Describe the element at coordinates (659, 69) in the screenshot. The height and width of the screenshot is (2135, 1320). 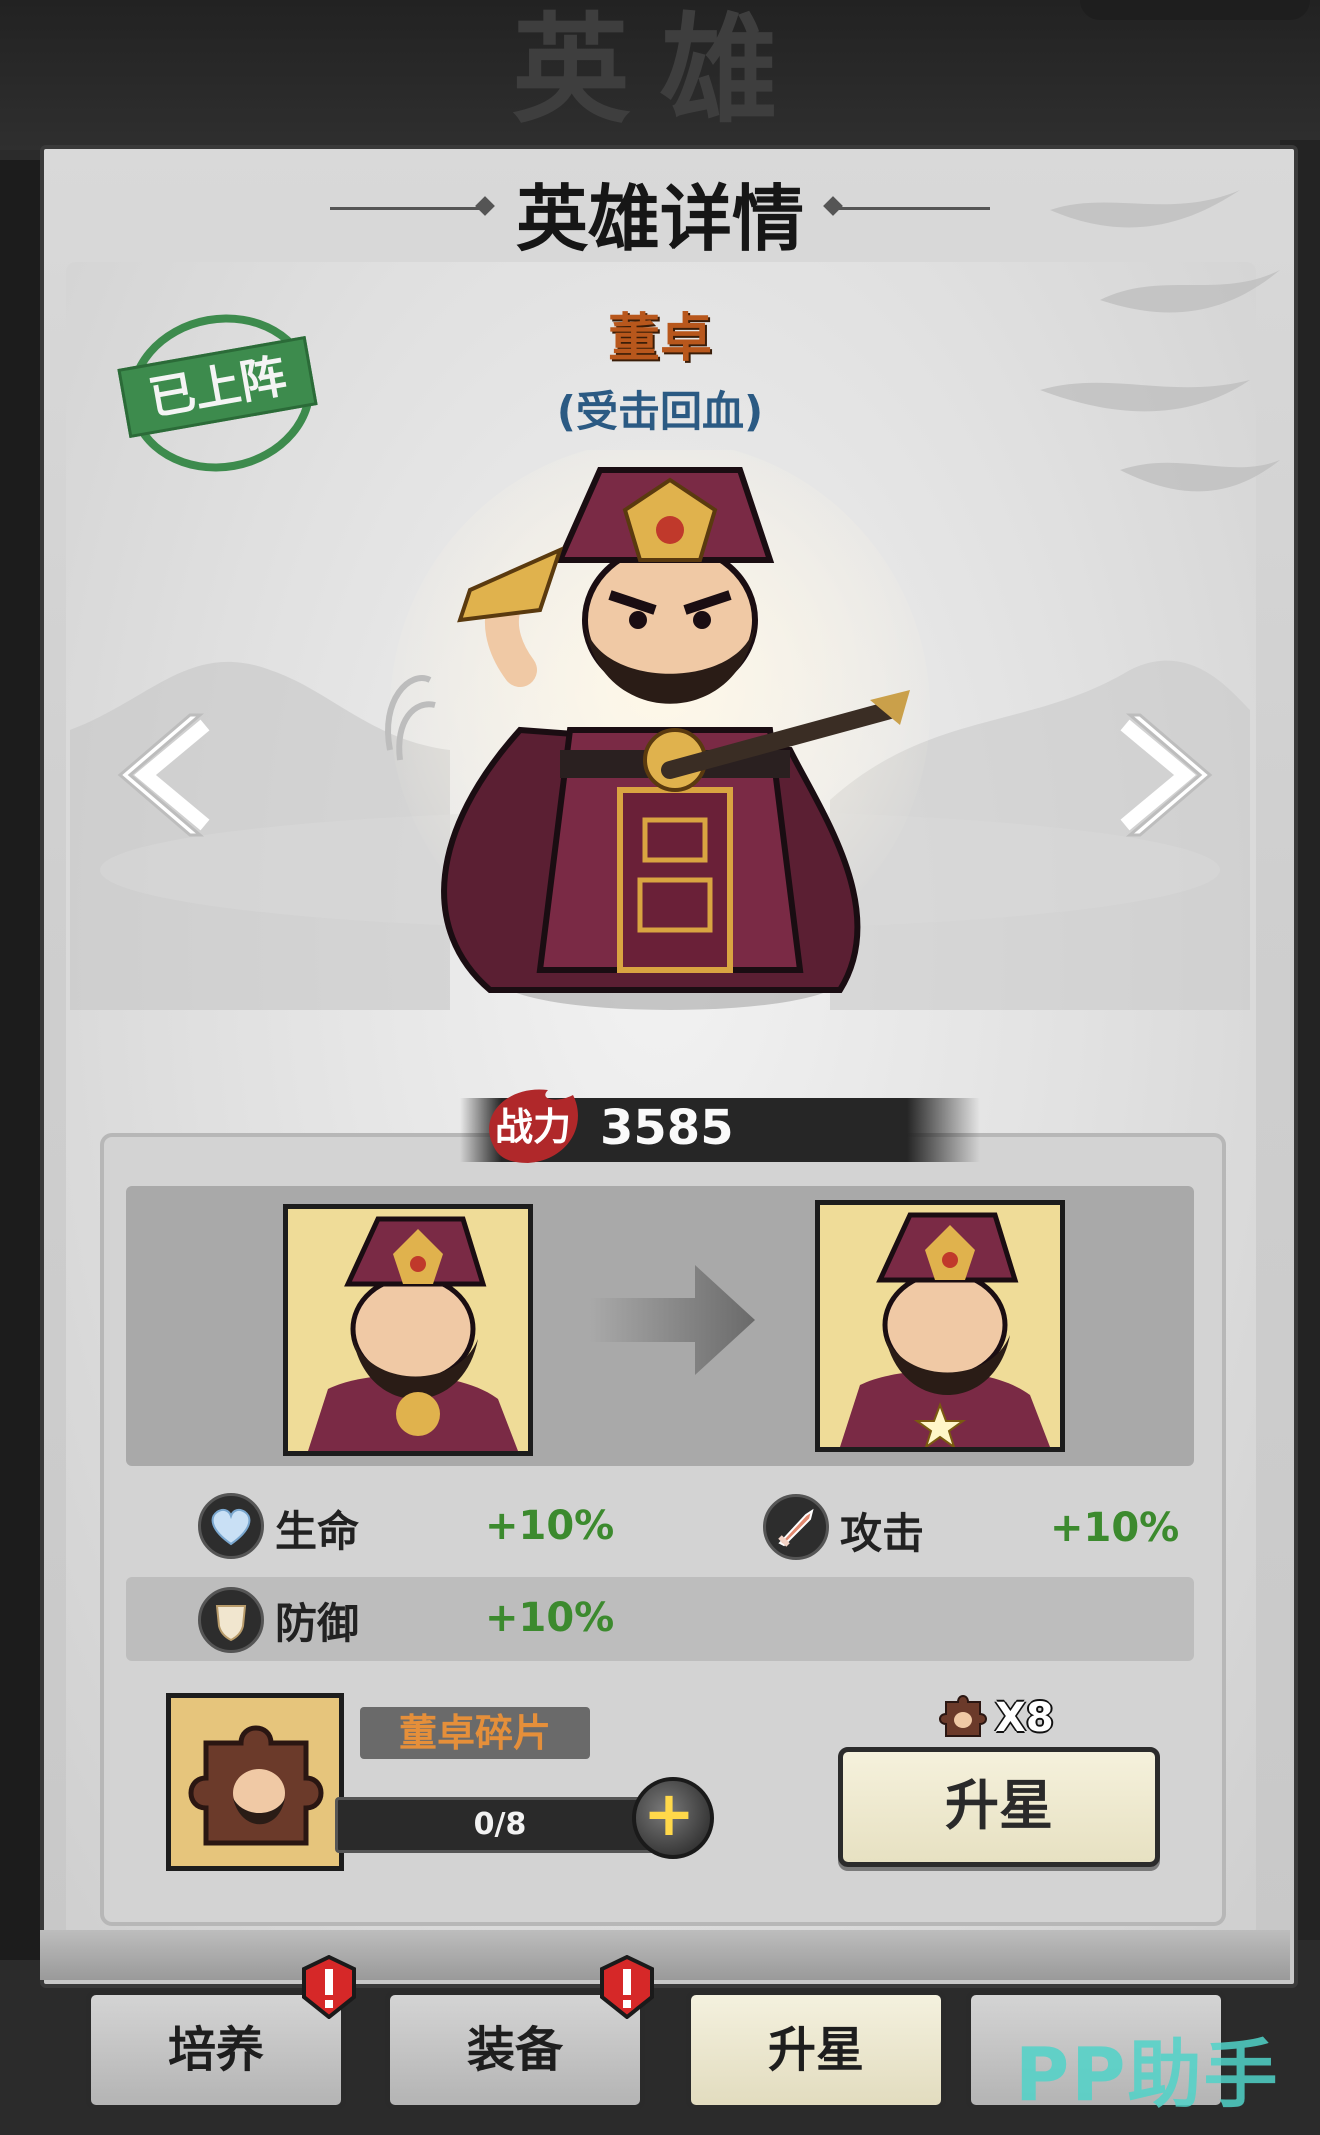
I see `screen-title: 英雄` at that location.